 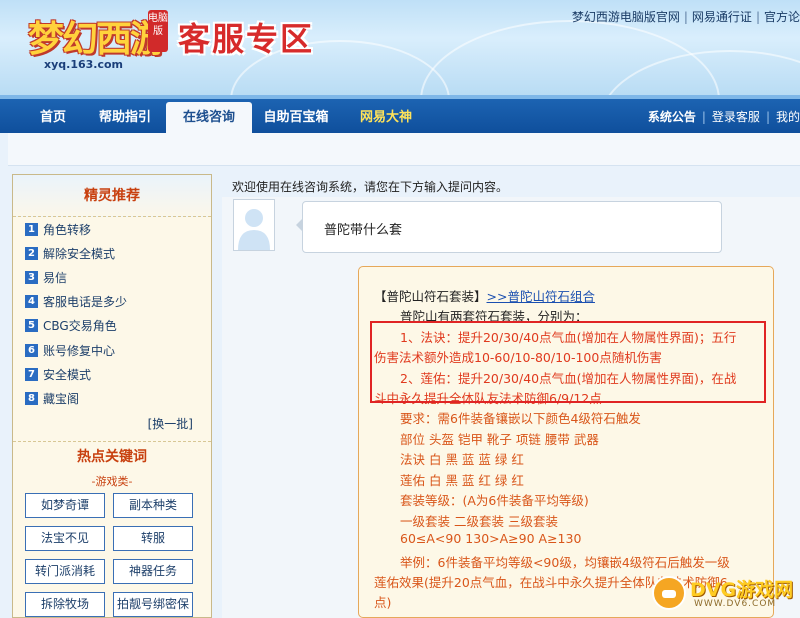 I want to click on game-logo: 梦幻西游 xyq.163.com, so click(x=90, y=38).